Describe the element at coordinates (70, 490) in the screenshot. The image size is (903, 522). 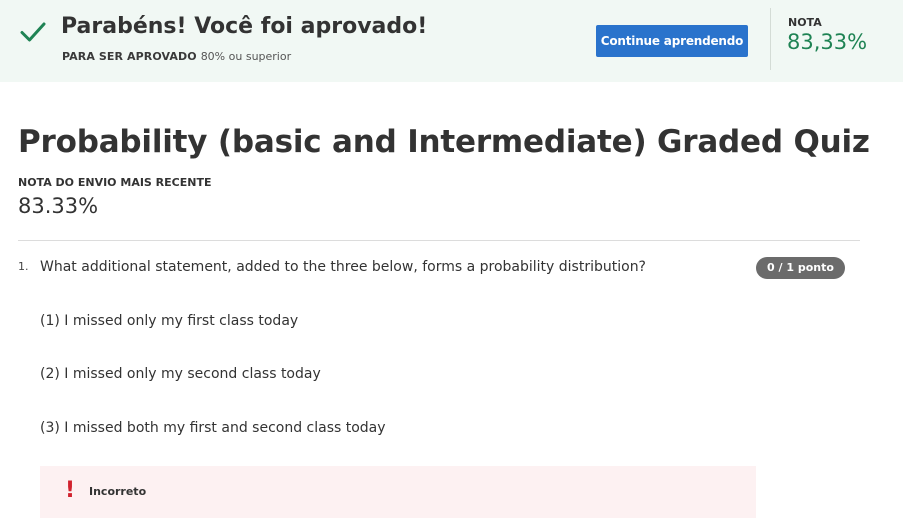
I see `exclamation-icon: !` at that location.